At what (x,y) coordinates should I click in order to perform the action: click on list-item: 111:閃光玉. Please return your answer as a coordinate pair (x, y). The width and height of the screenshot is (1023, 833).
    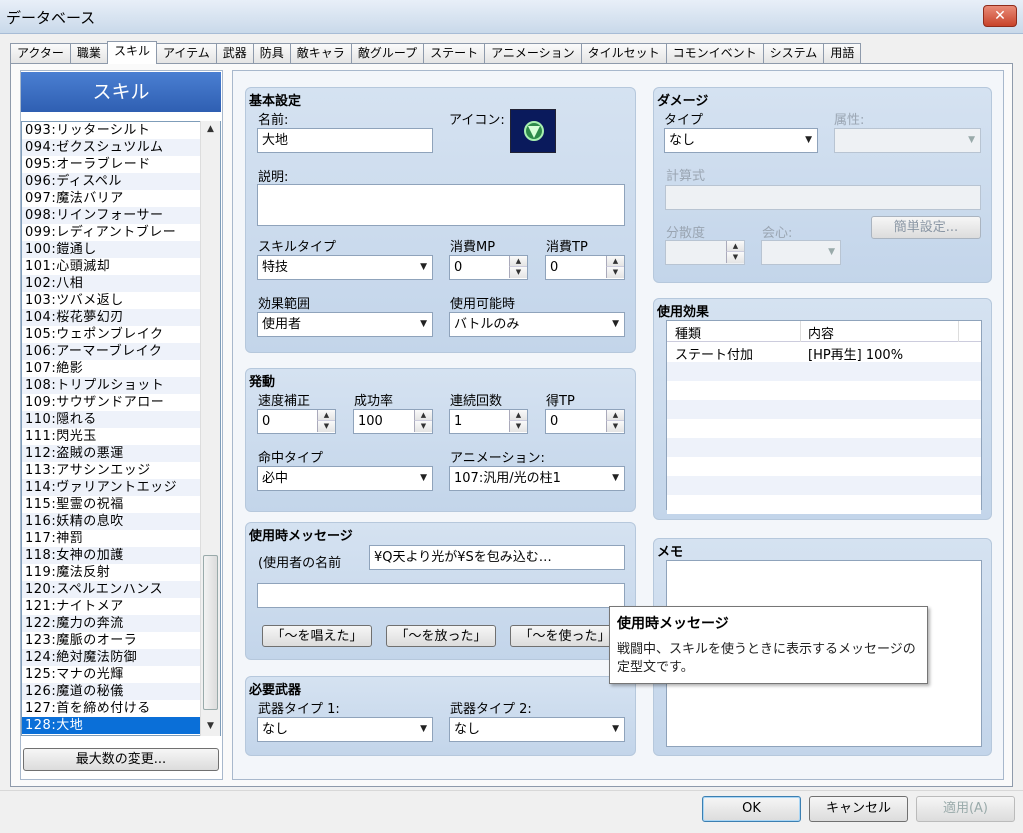
    Looking at the image, I should click on (112, 436).